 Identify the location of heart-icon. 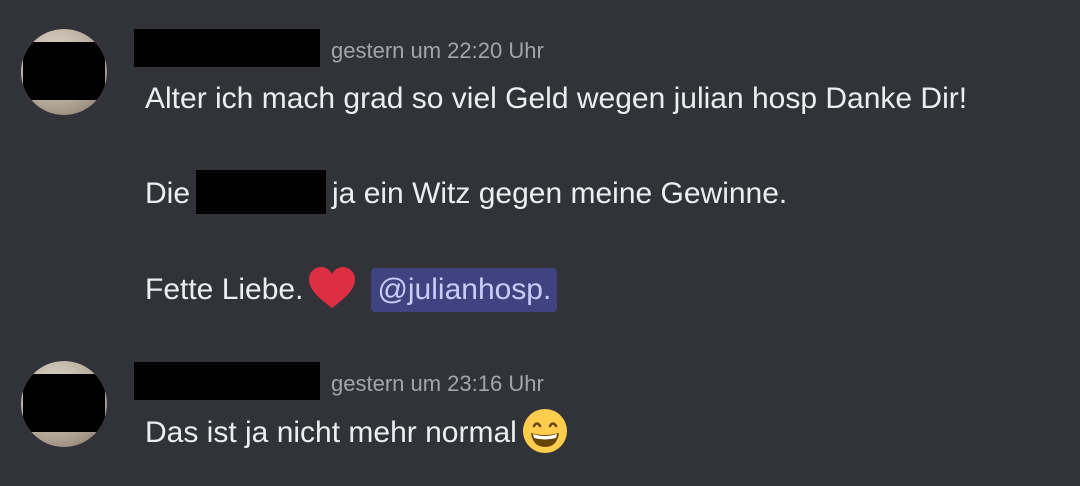
(332, 288).